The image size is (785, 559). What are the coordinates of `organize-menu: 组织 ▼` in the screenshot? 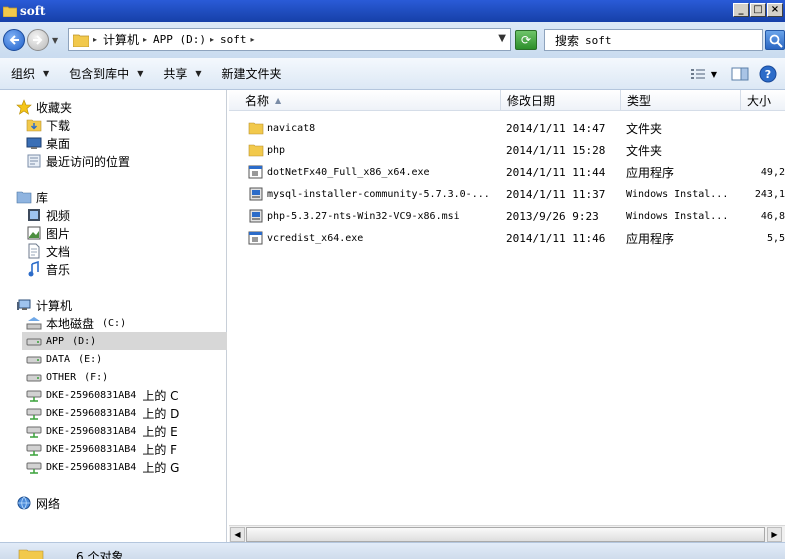 It's located at (30, 73).